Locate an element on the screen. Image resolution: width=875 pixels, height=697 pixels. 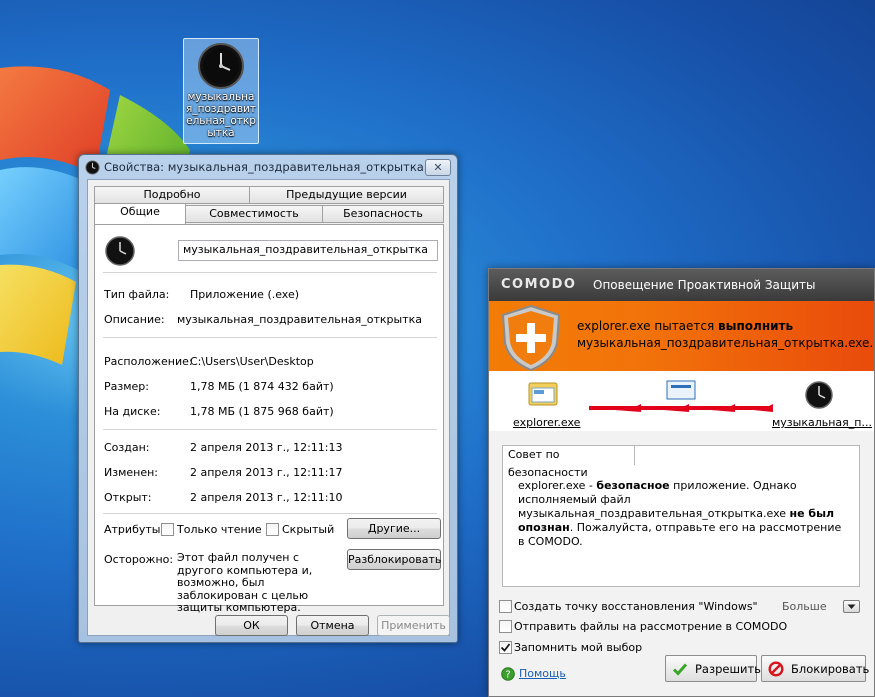
comodo-titlebar: COMODO Оповещение Проактивной Защиты is located at coordinates (681, 285).